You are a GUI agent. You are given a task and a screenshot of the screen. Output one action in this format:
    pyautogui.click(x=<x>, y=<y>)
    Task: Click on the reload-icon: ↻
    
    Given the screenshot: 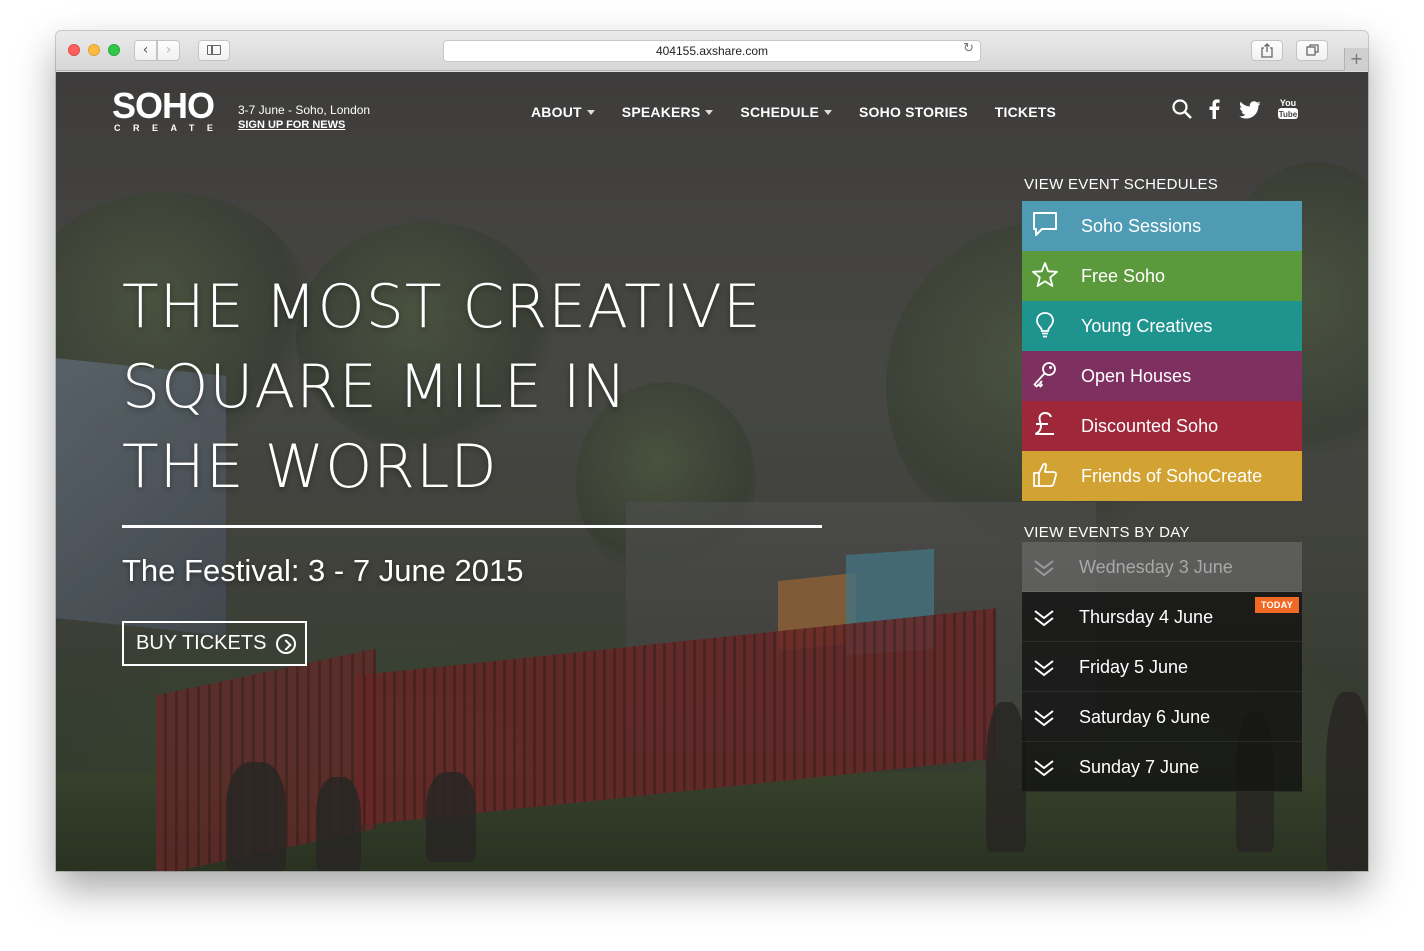 What is the action you would take?
    pyautogui.click(x=968, y=48)
    